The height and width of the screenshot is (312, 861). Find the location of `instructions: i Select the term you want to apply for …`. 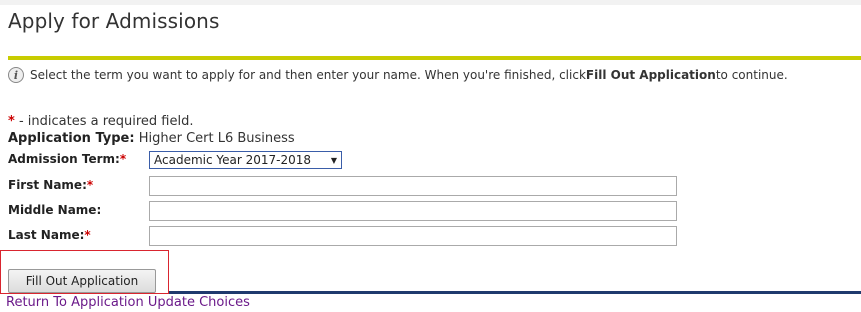

instructions: i Select the term you want to apply for … is located at coordinates (398, 75).